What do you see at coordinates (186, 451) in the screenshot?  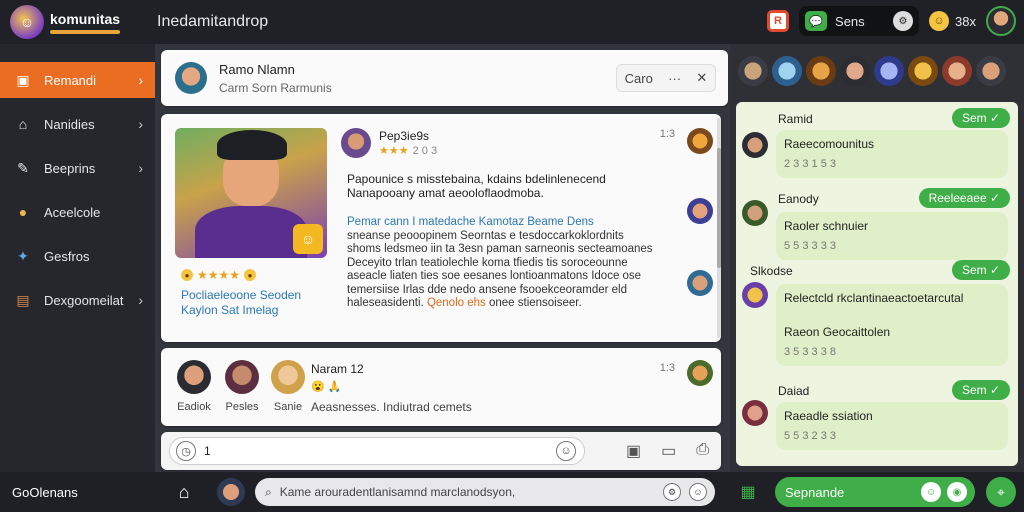 I see `clock-icon: ◷` at bounding box center [186, 451].